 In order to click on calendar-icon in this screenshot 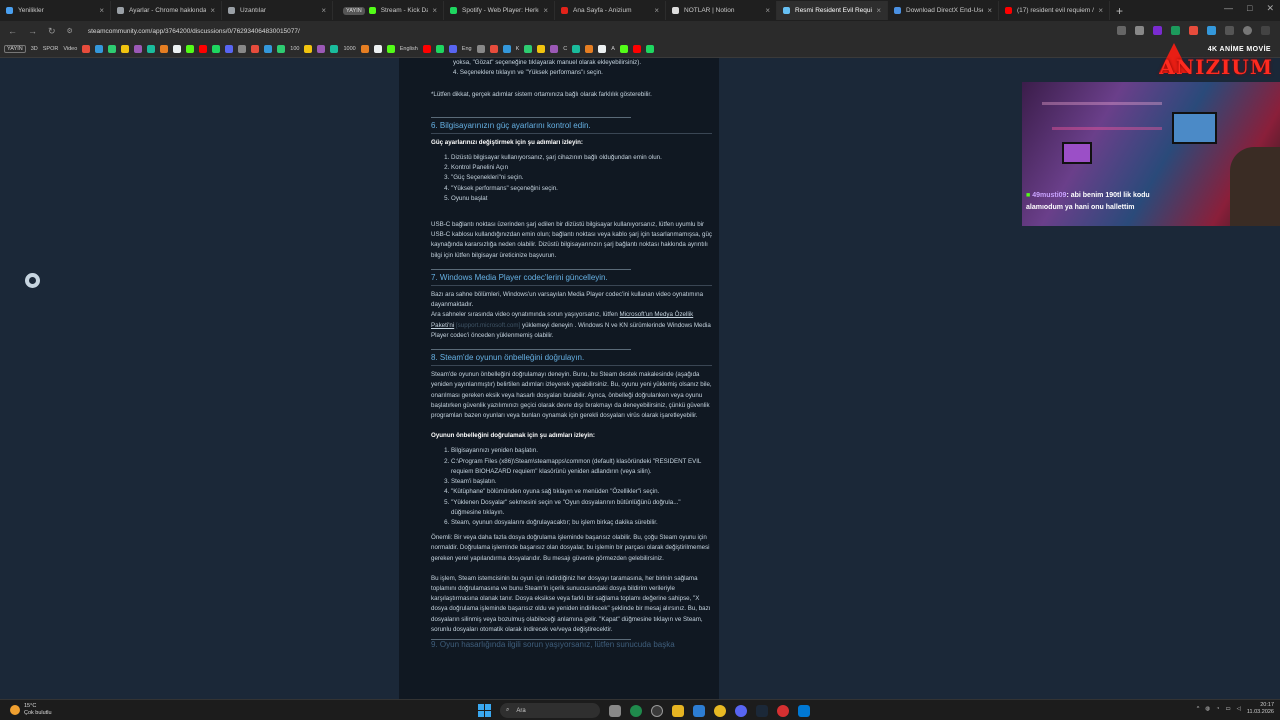, I will do `click(699, 710)`.